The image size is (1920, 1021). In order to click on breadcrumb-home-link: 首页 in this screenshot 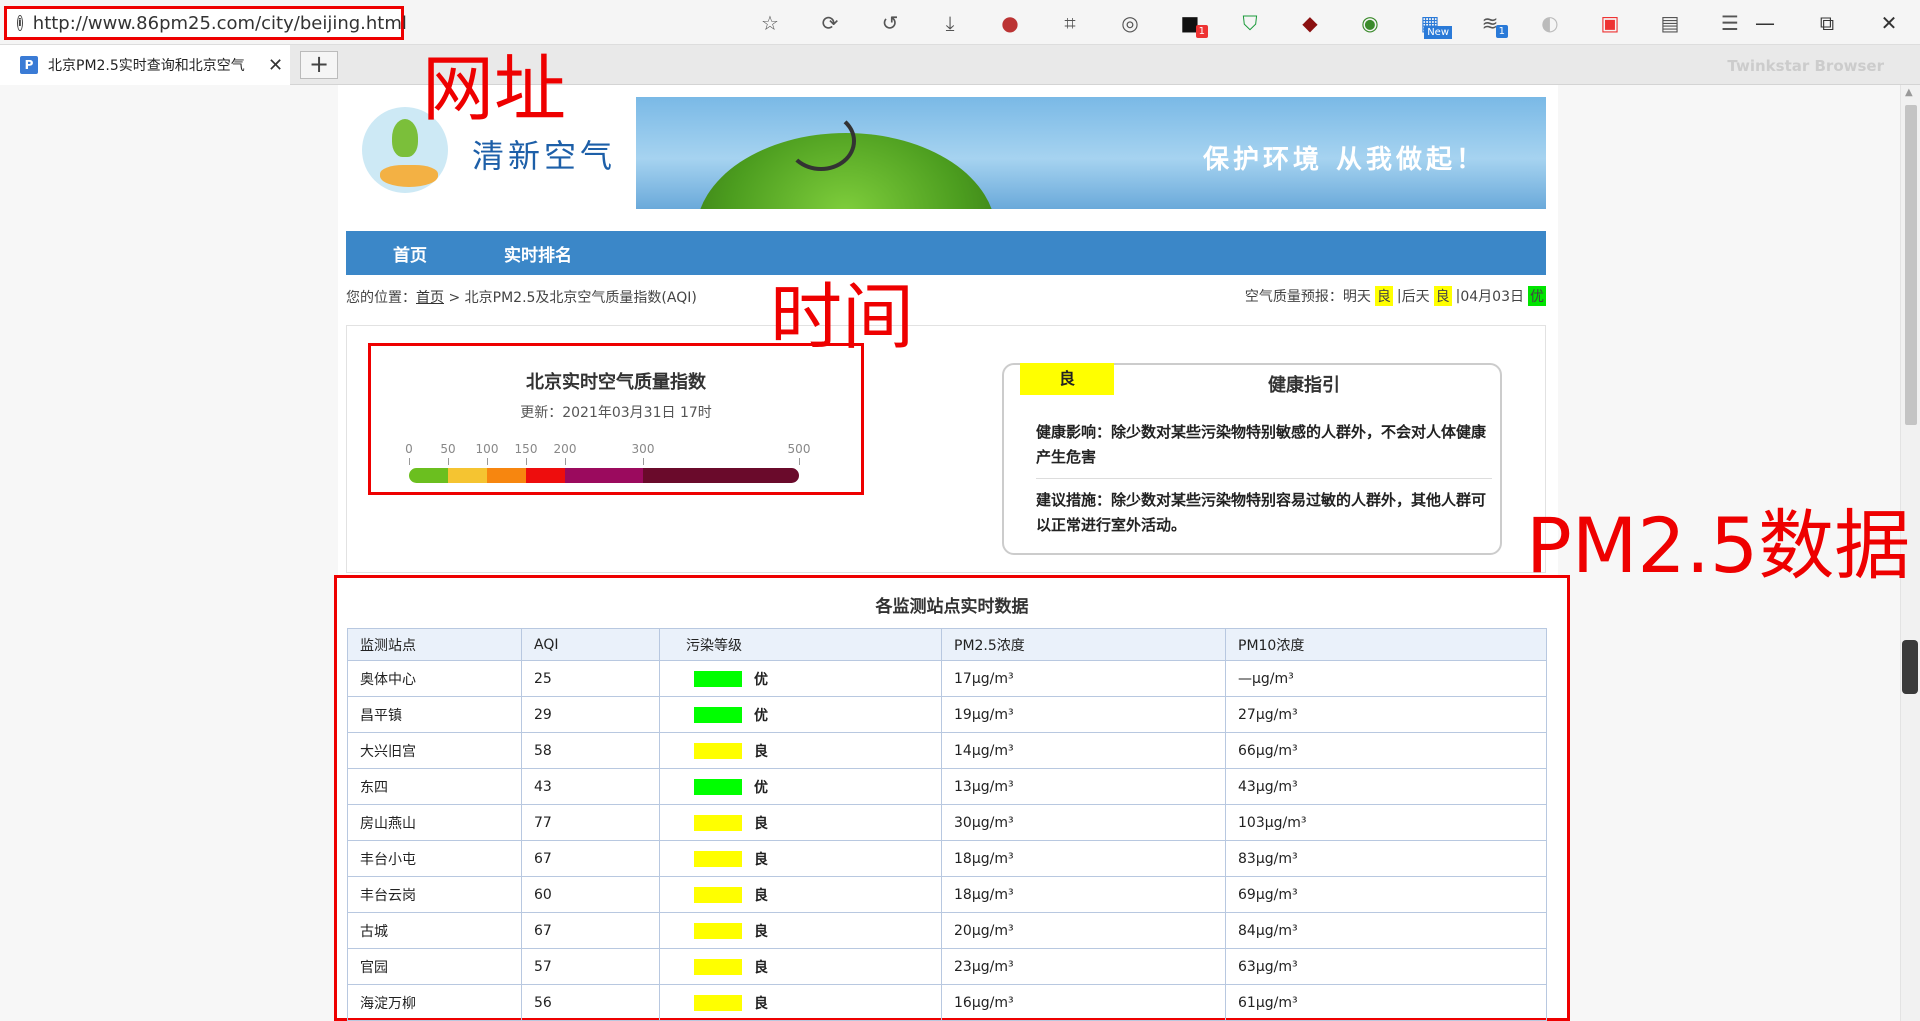, I will do `click(430, 298)`.